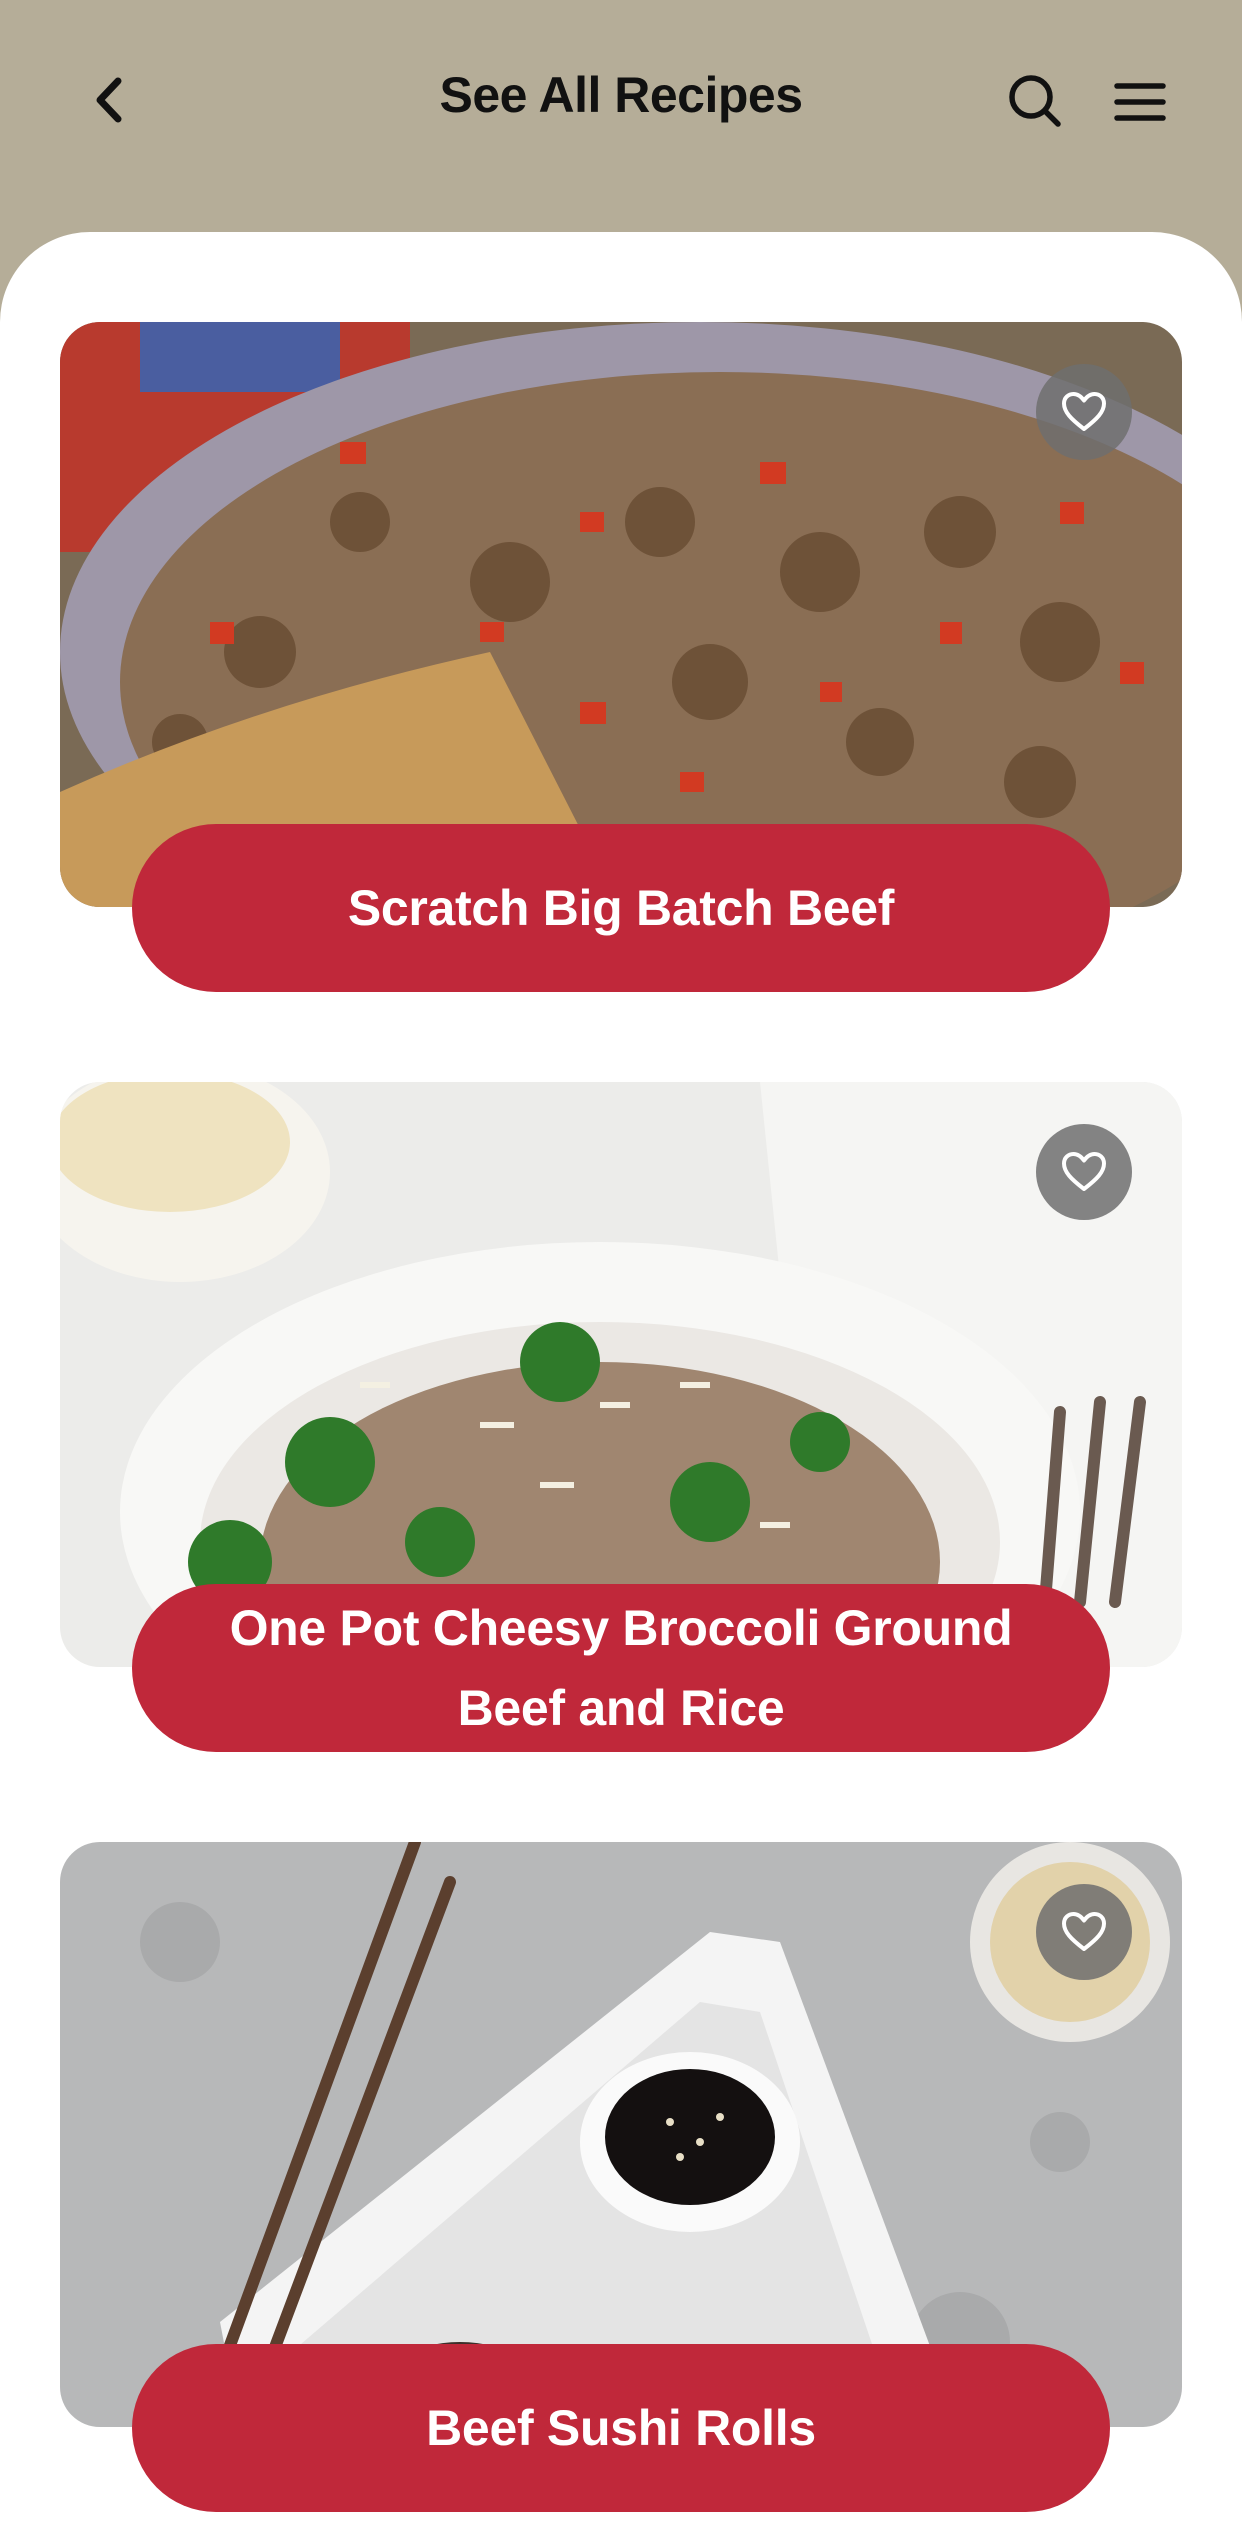  I want to click on hamburger-menu-icon, so click(1140, 102).